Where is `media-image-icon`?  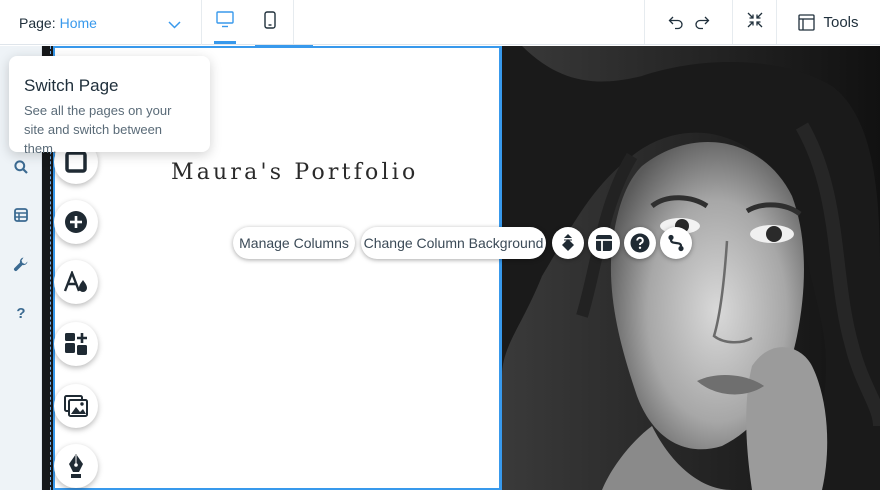
media-image-icon is located at coordinates (76, 406).